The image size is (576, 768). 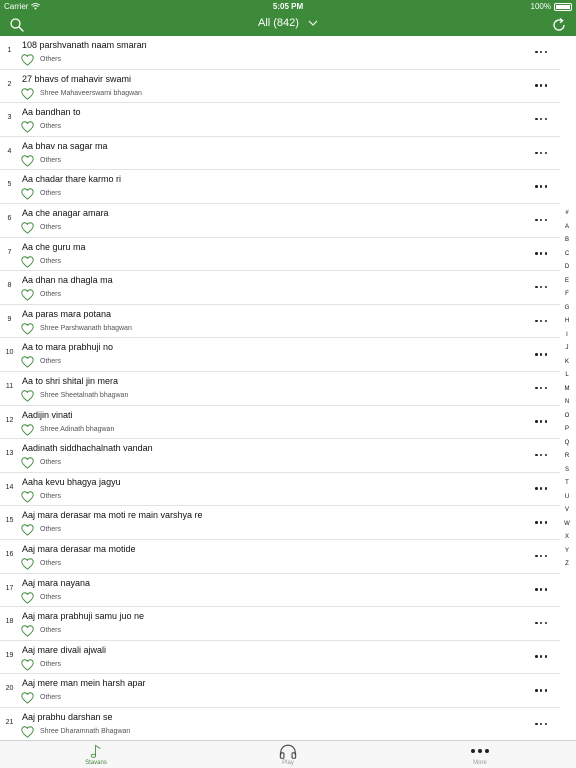 I want to click on index-letter: Z, so click(x=567, y=565).